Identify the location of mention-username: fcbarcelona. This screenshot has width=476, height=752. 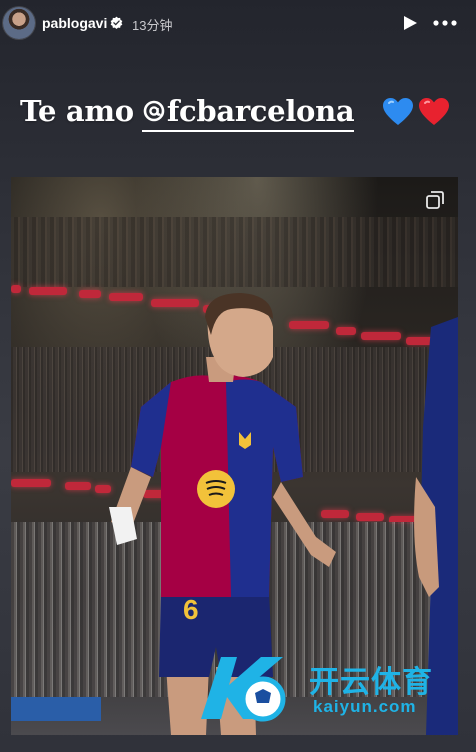
(260, 111).